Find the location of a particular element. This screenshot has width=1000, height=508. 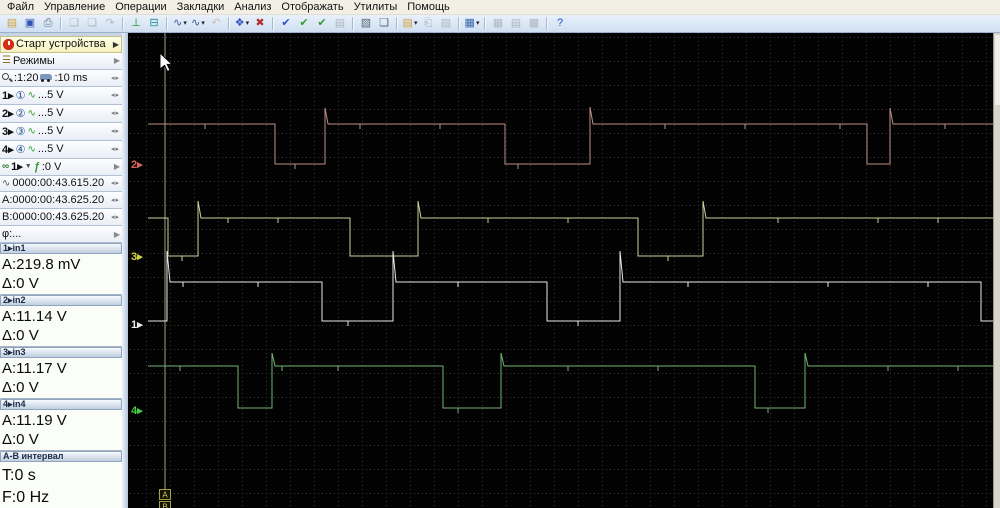

menu-item-6: Отображать is located at coordinates (312, 7).